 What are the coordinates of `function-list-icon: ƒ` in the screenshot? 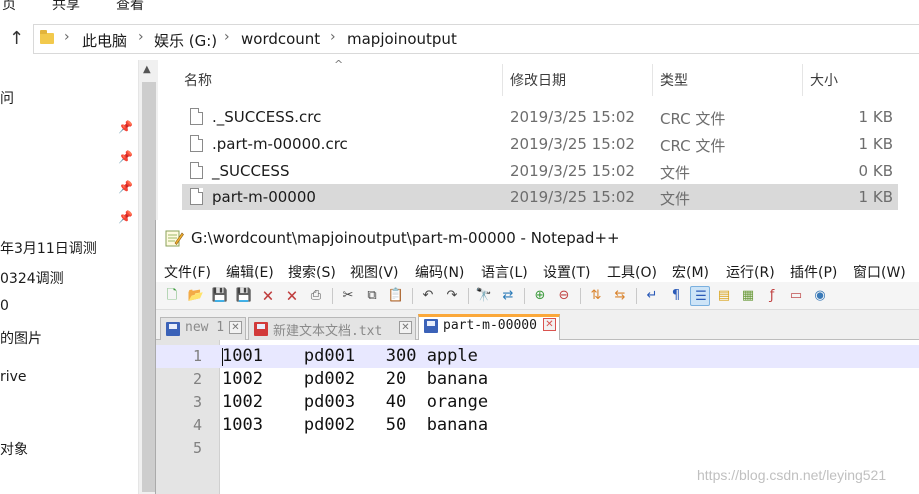 It's located at (772, 296).